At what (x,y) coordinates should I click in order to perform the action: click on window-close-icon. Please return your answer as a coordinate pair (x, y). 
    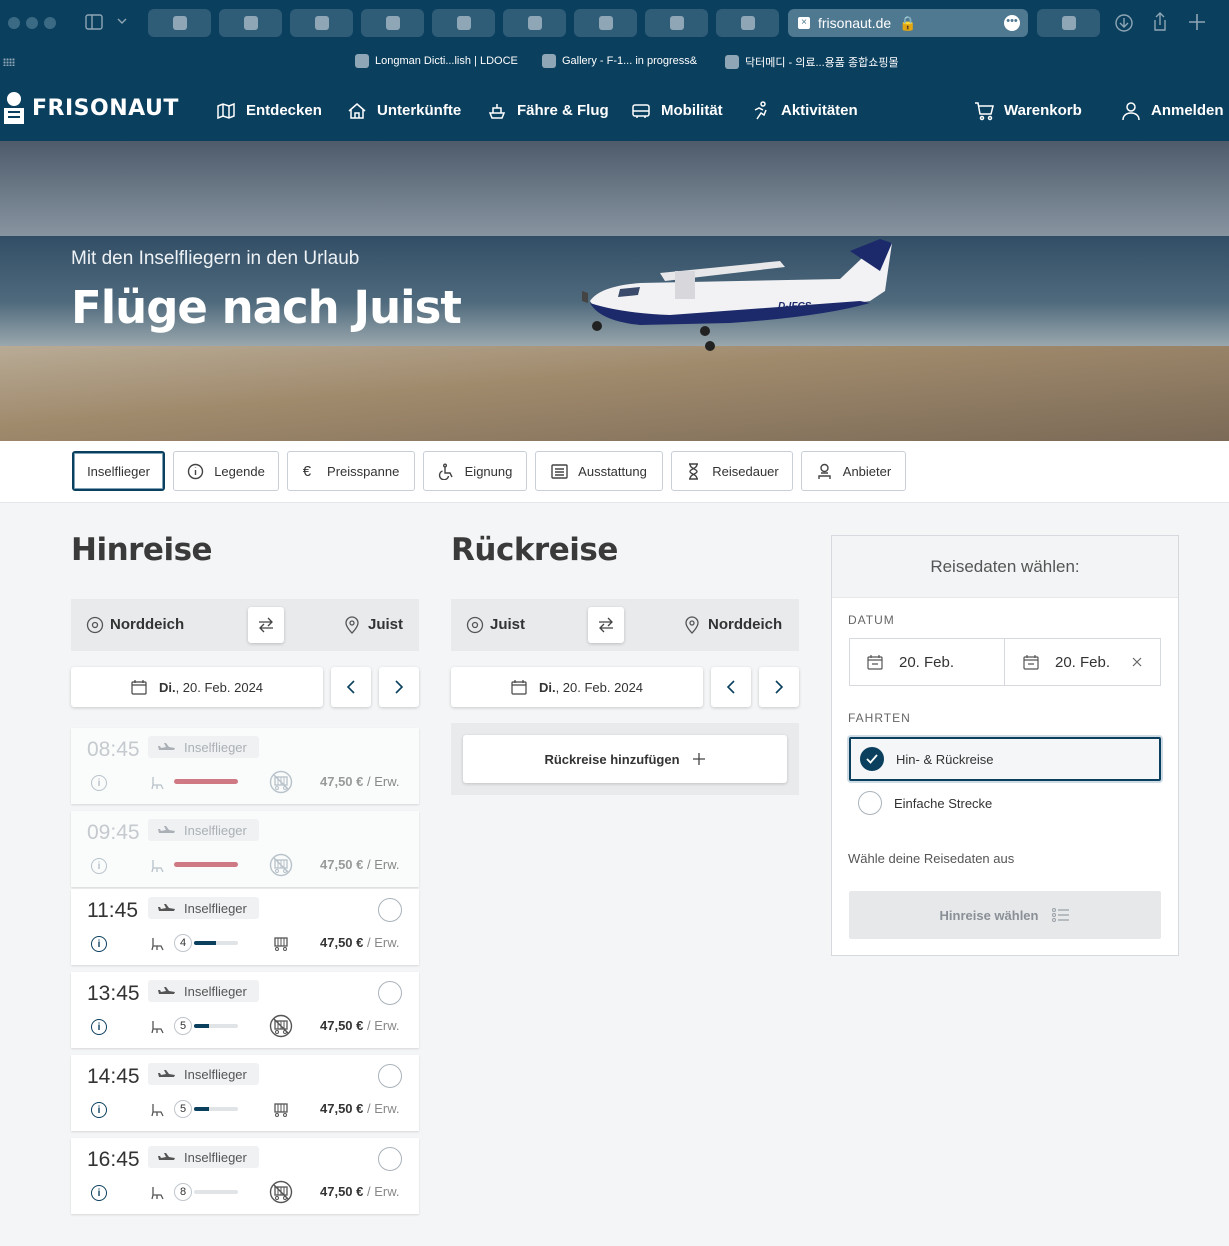
    Looking at the image, I should click on (14, 23).